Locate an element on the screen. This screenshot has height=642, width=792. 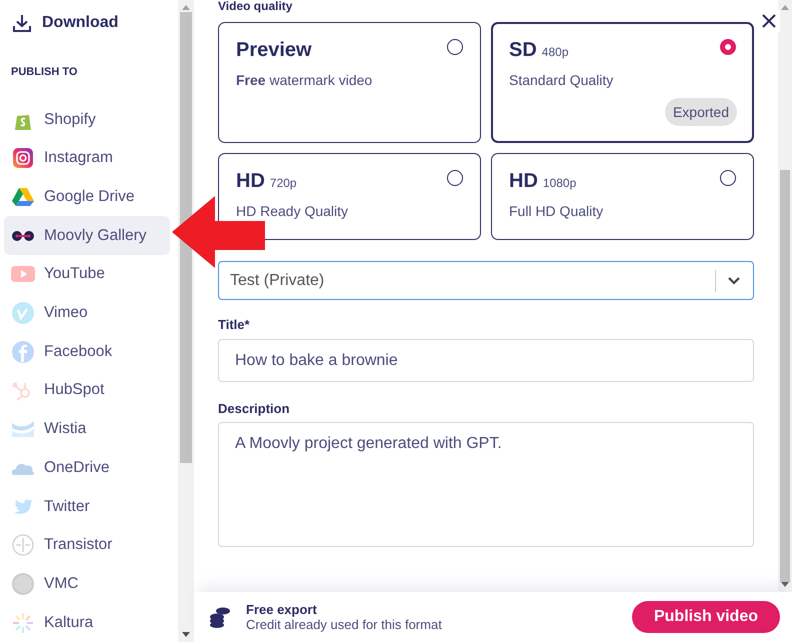
sidebar-item: YouTube is located at coordinates (87, 274).